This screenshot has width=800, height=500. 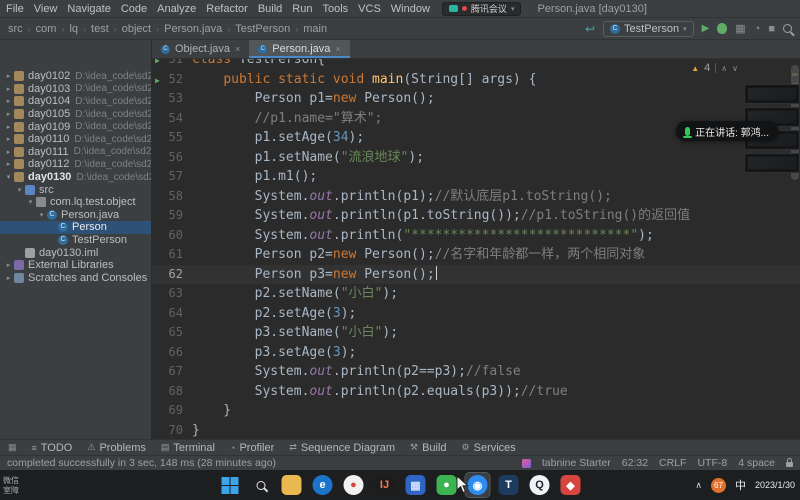 What do you see at coordinates (75, 278) in the screenshot?
I see `tree-item-Scratches and Consoles: ▸ Scratches and Consoles` at bounding box center [75, 278].